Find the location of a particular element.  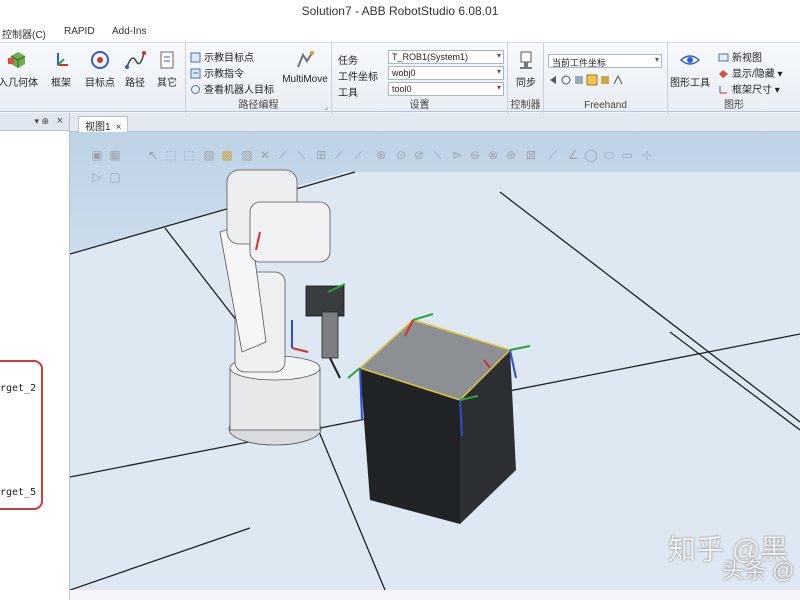

tree-item-target-2: rget_2 is located at coordinates (18, 388).